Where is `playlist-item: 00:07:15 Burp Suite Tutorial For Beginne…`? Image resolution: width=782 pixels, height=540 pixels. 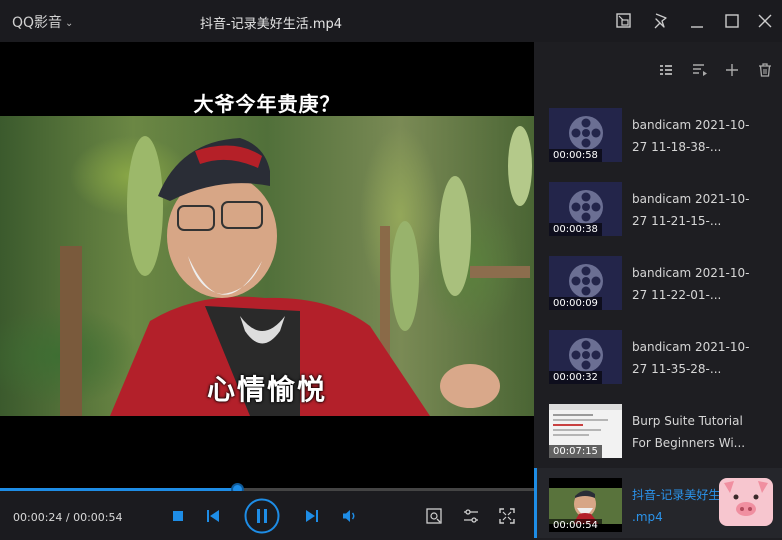 playlist-item: 00:07:15 Burp Suite Tutorial For Beginne… is located at coordinates (658, 437).